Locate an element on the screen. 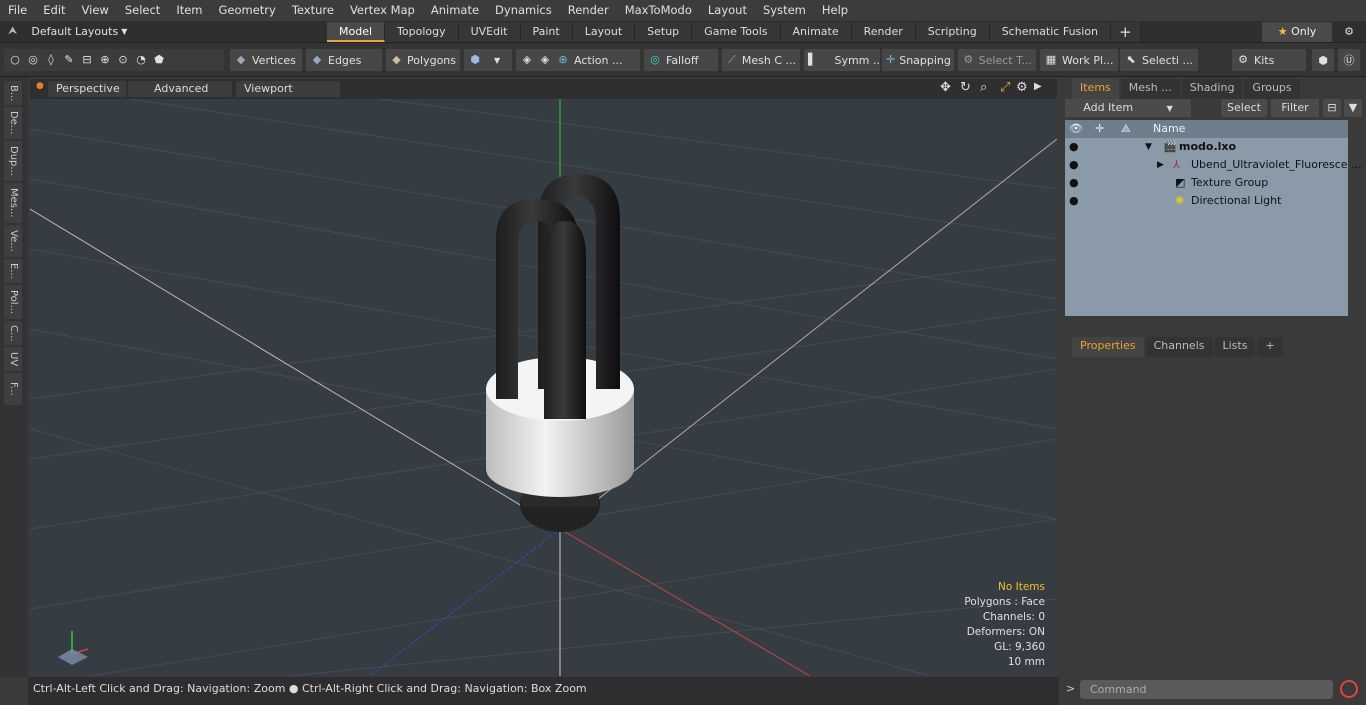 This screenshot has height=705, width=1366. viewport-arrow-icon: ▶ is located at coordinates (1038, 86).